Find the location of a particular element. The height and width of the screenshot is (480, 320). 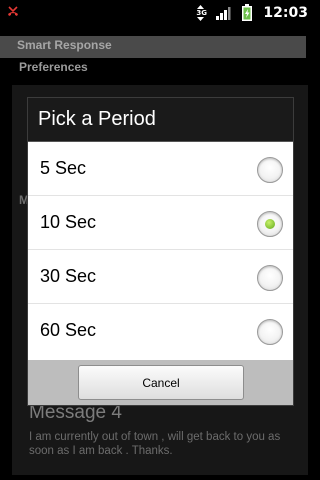

option-label: 10 Sec is located at coordinates (68, 222).